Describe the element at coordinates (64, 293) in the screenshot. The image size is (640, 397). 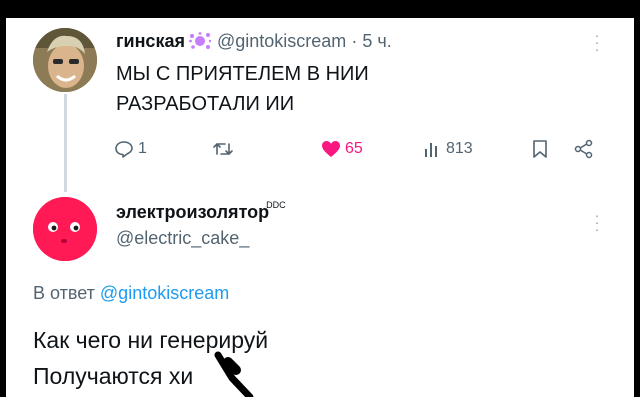
I see `reply-prefix: В ответ` at that location.